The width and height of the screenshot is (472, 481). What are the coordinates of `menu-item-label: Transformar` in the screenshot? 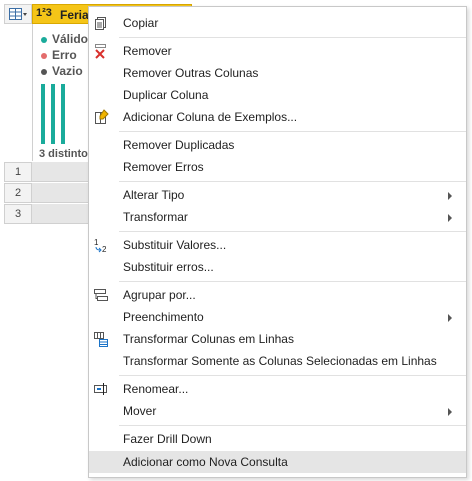 It's located at (155, 217).